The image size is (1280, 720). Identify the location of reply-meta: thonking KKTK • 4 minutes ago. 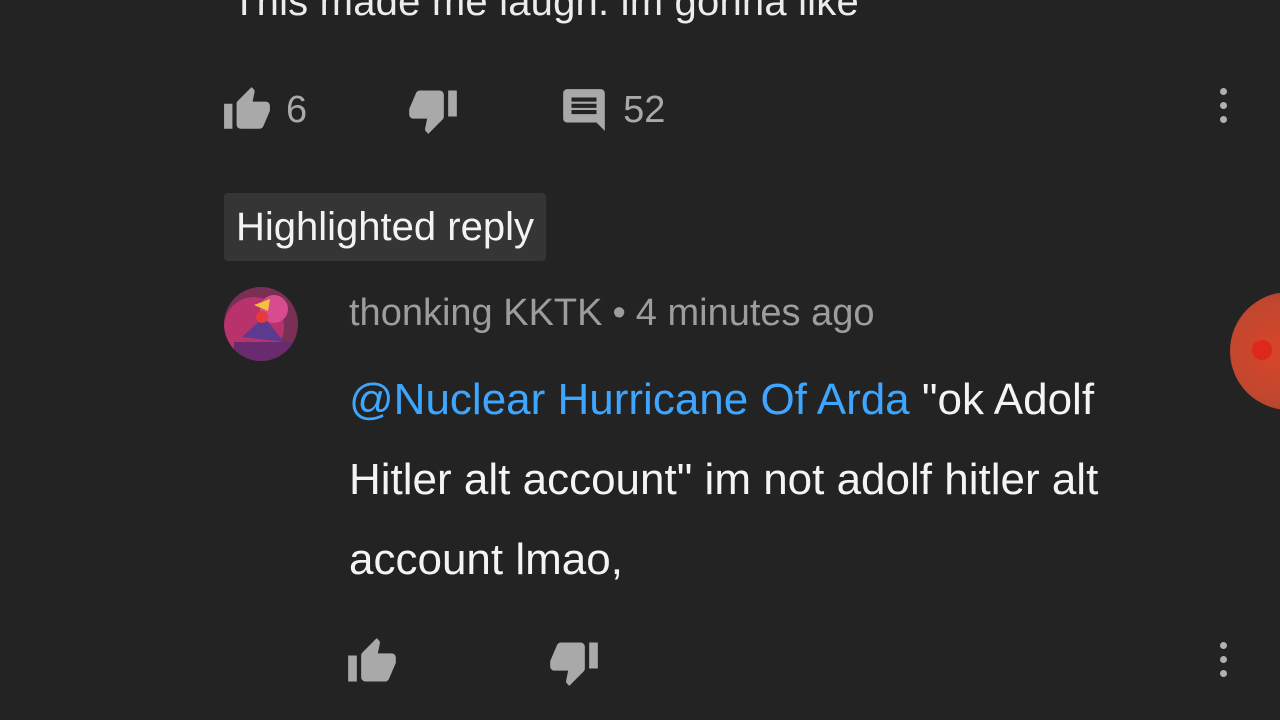
(612, 313).